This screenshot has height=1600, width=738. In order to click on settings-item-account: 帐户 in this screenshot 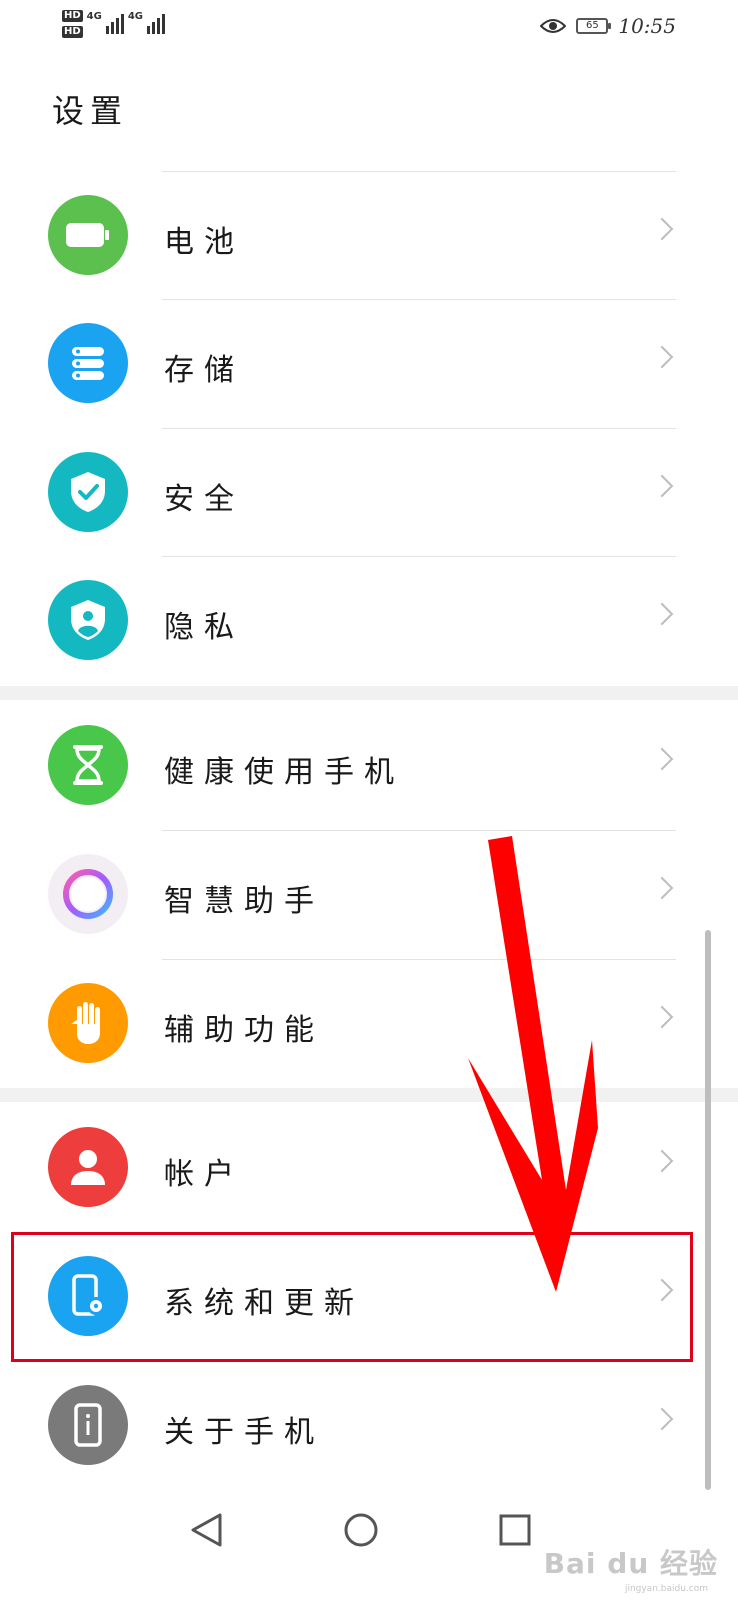, I will do `click(350, 1167)`.